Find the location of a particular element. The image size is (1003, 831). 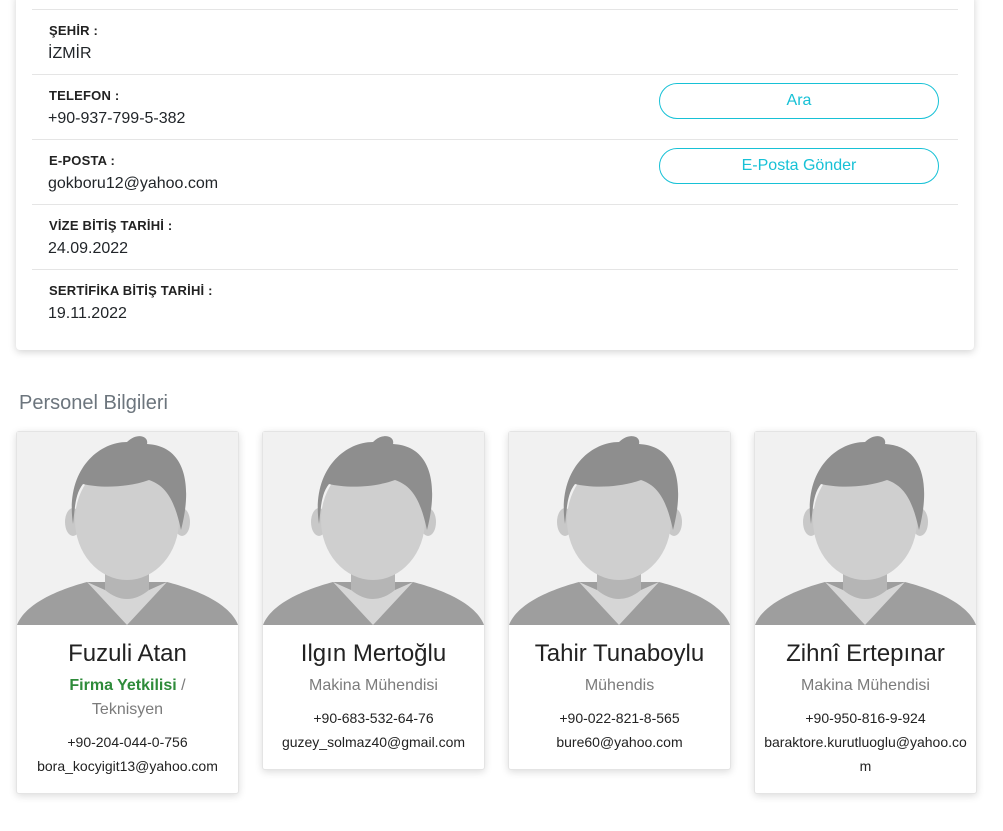

person-email: bora_kocyigit13@yahoo.com is located at coordinates (127, 766).